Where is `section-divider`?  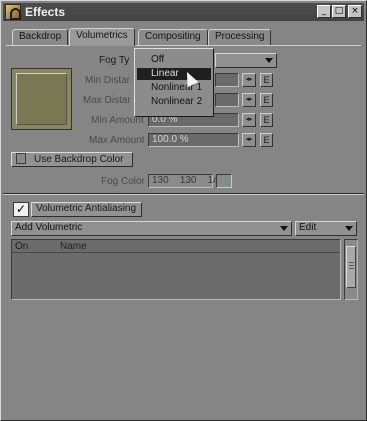
section-divider is located at coordinates (183, 194).